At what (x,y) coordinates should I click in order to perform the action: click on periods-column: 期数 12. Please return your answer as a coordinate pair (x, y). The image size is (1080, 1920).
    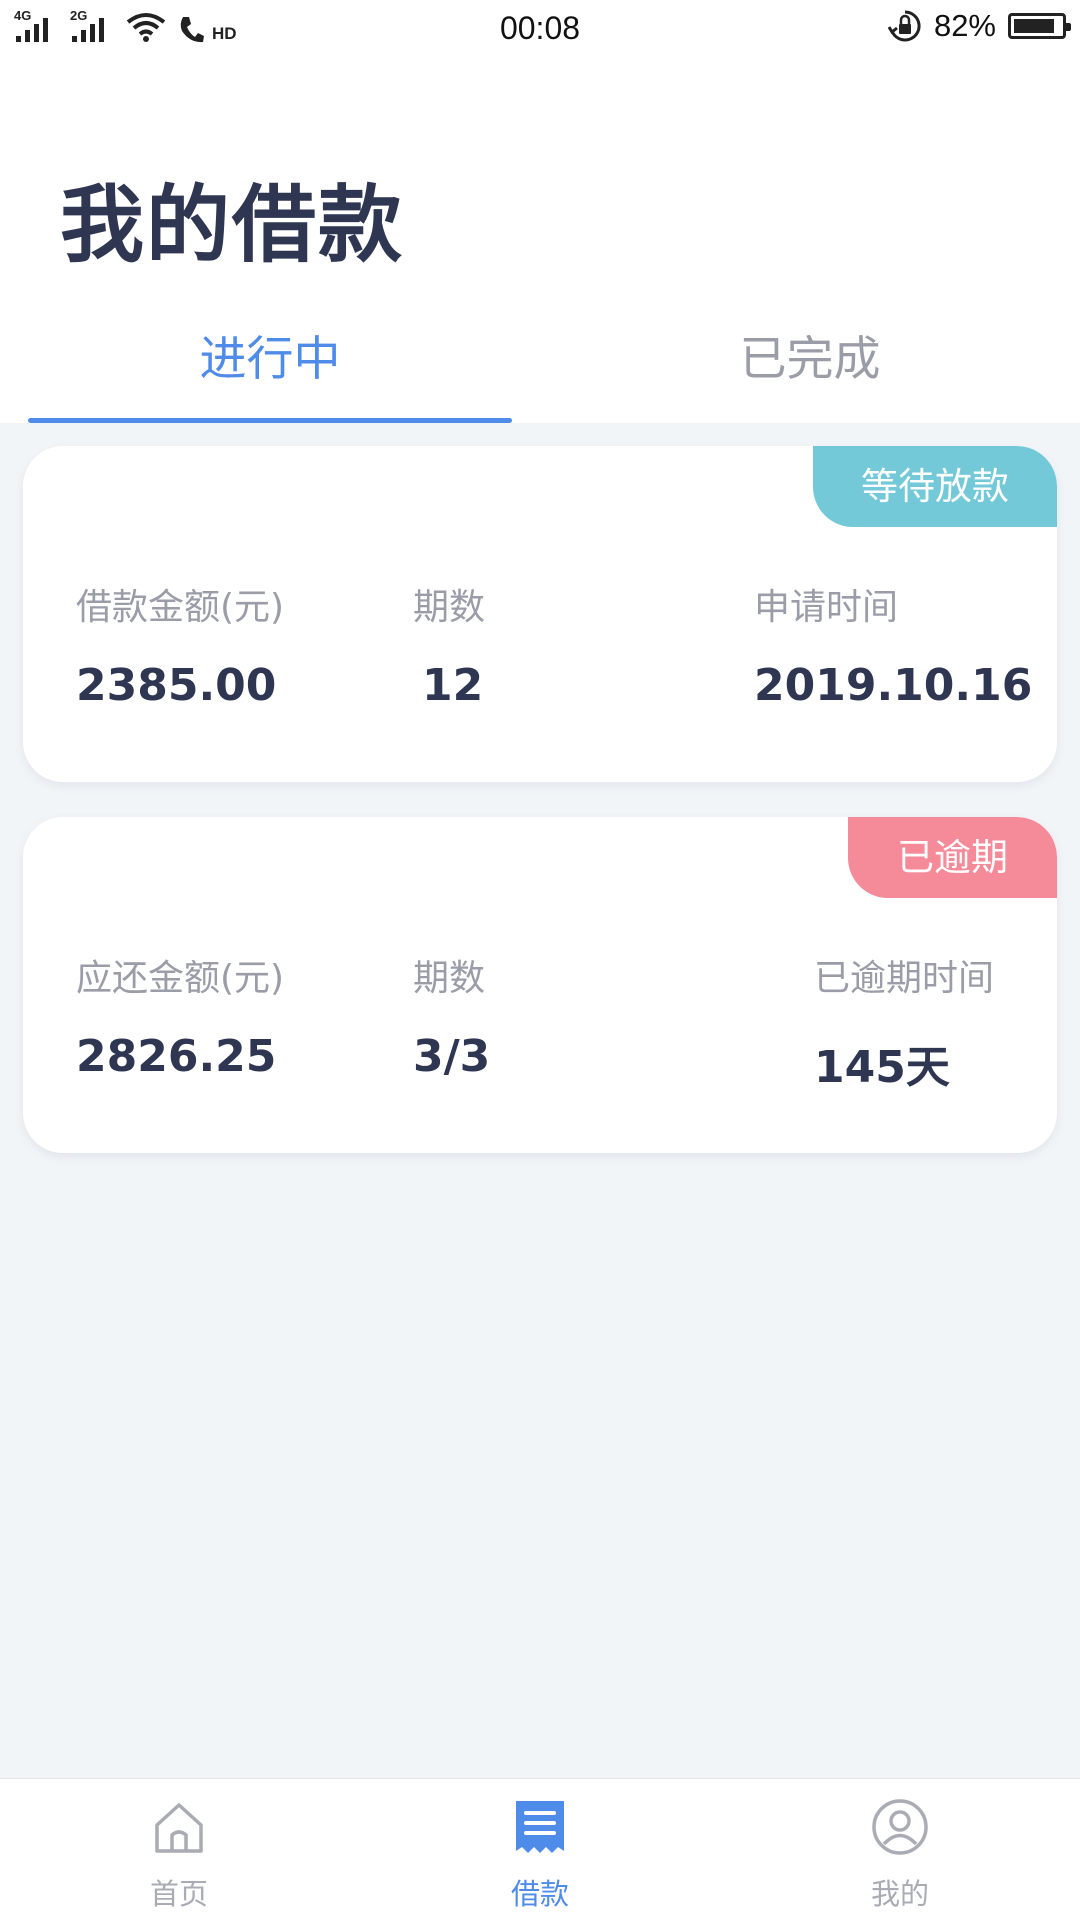
    Looking at the image, I should click on (449, 644).